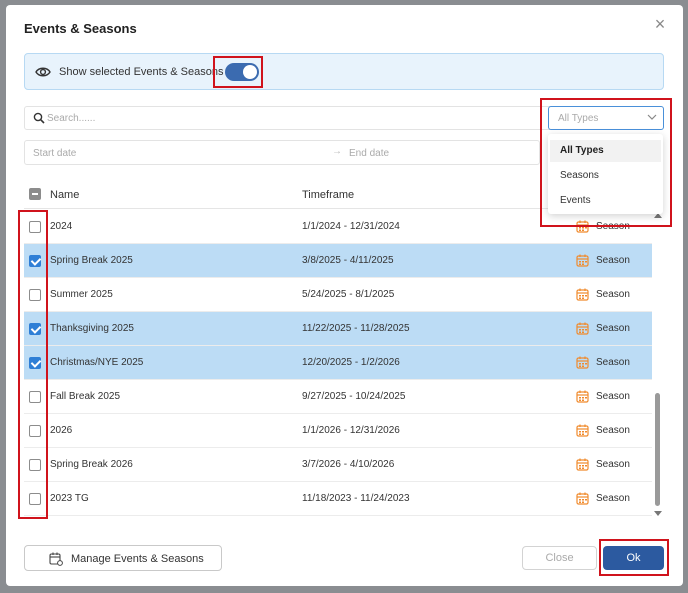 Image resolution: width=688 pixels, height=593 pixels. I want to click on show-selected-banner: Show selected Events & Seasons, so click(344, 71).